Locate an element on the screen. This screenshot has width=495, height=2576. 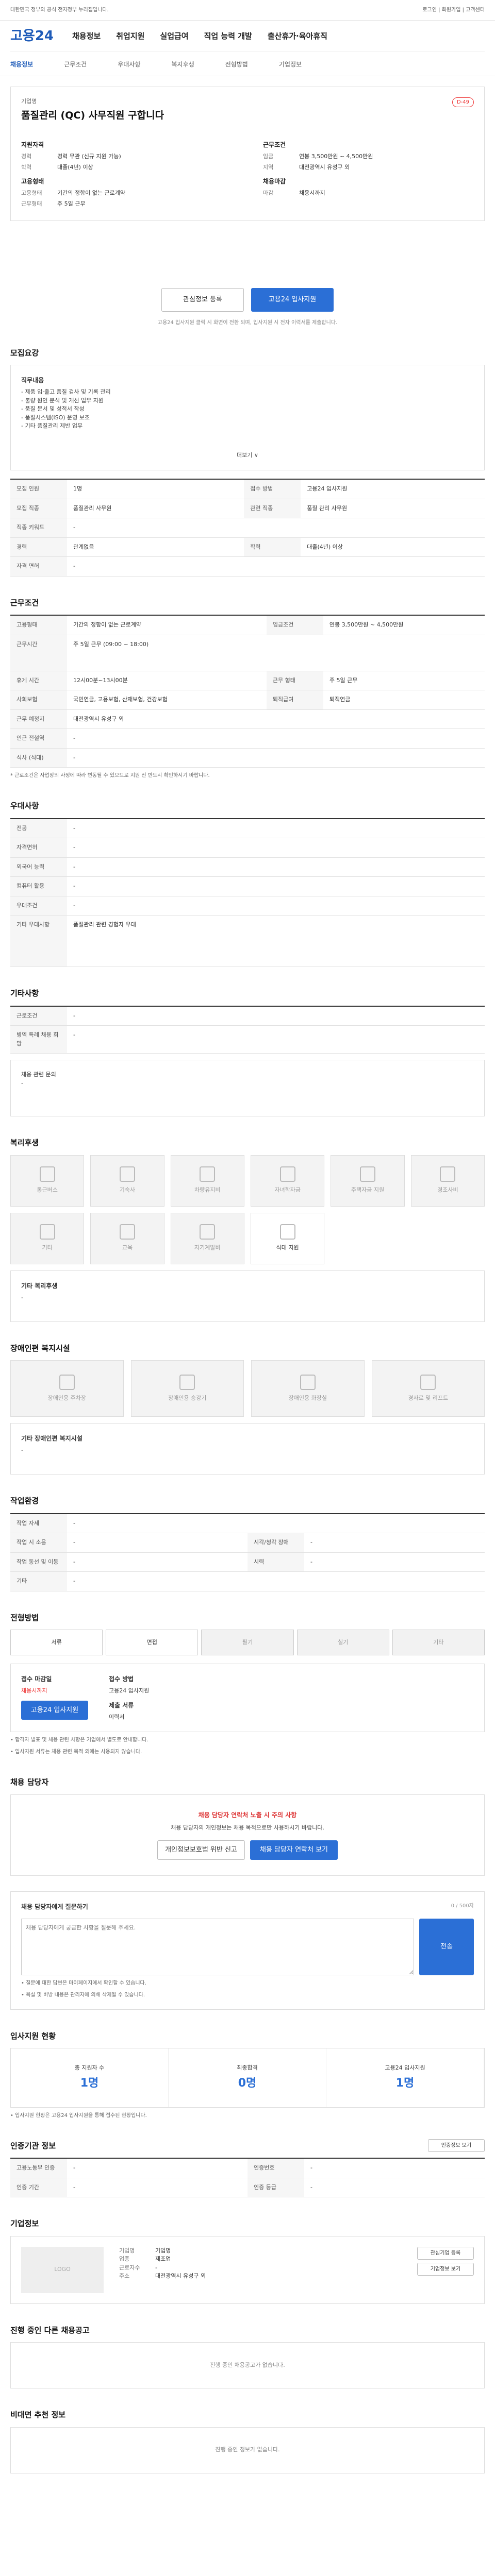
favorite-button: 관심정보 등록 is located at coordinates (202, 300).